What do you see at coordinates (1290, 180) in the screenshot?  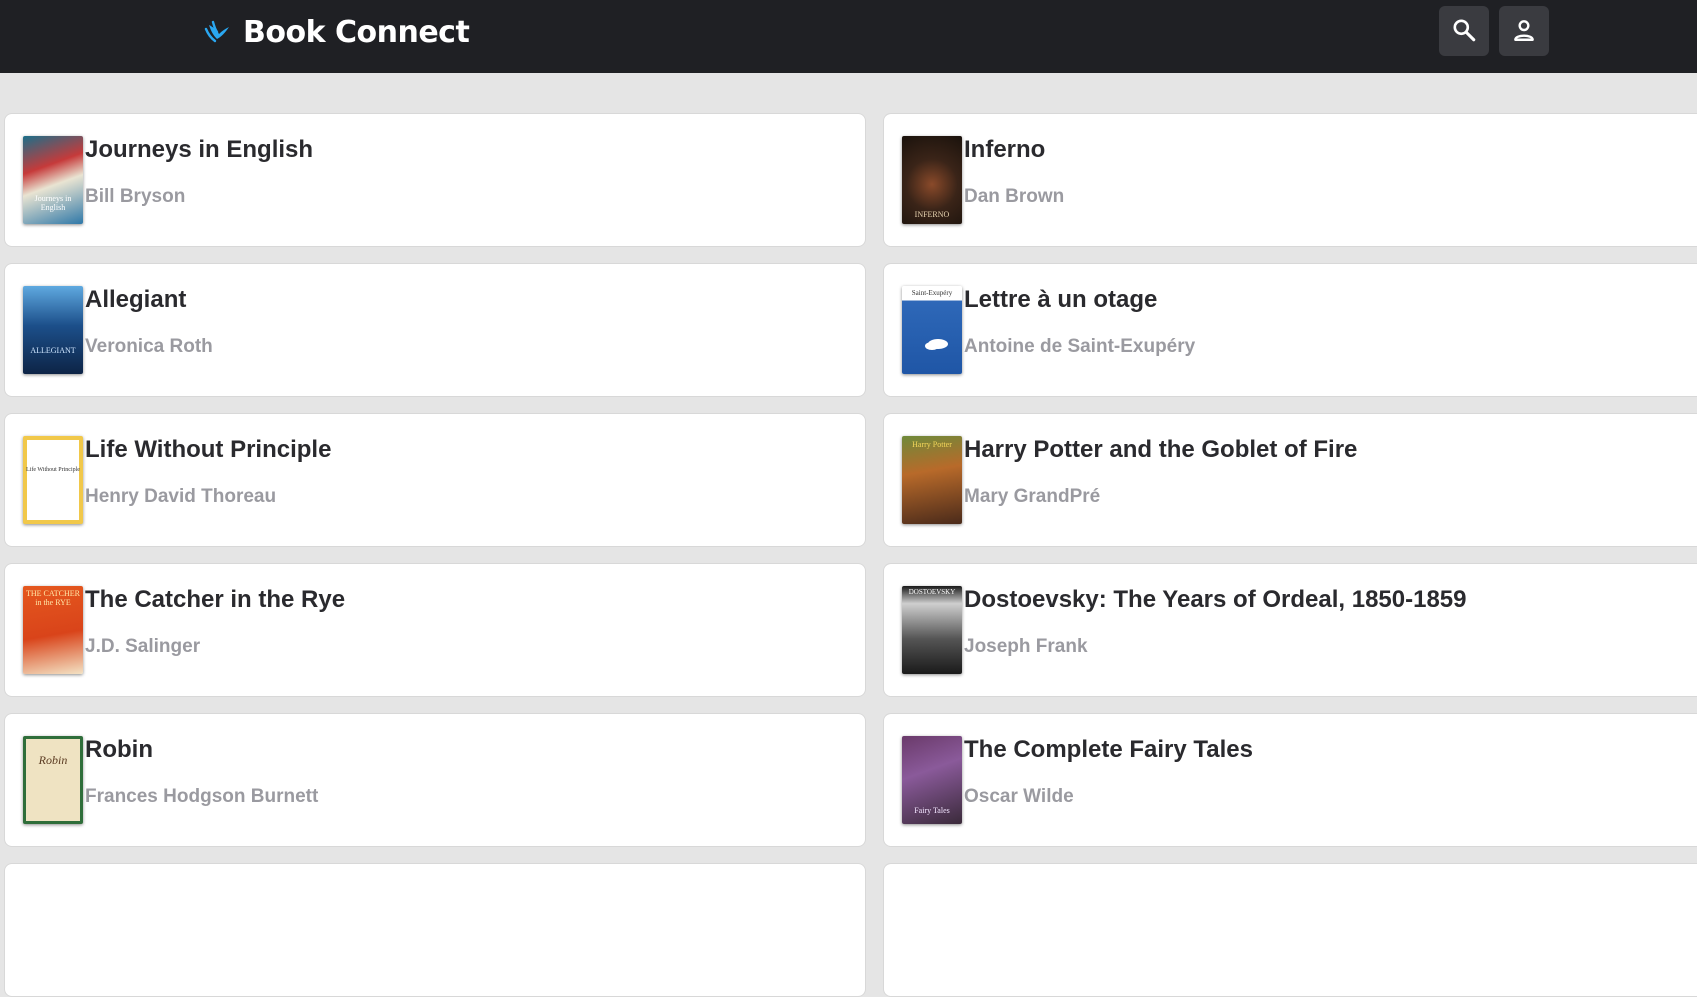 I see `book-card: INFERNO Inferno Dan Brown` at bounding box center [1290, 180].